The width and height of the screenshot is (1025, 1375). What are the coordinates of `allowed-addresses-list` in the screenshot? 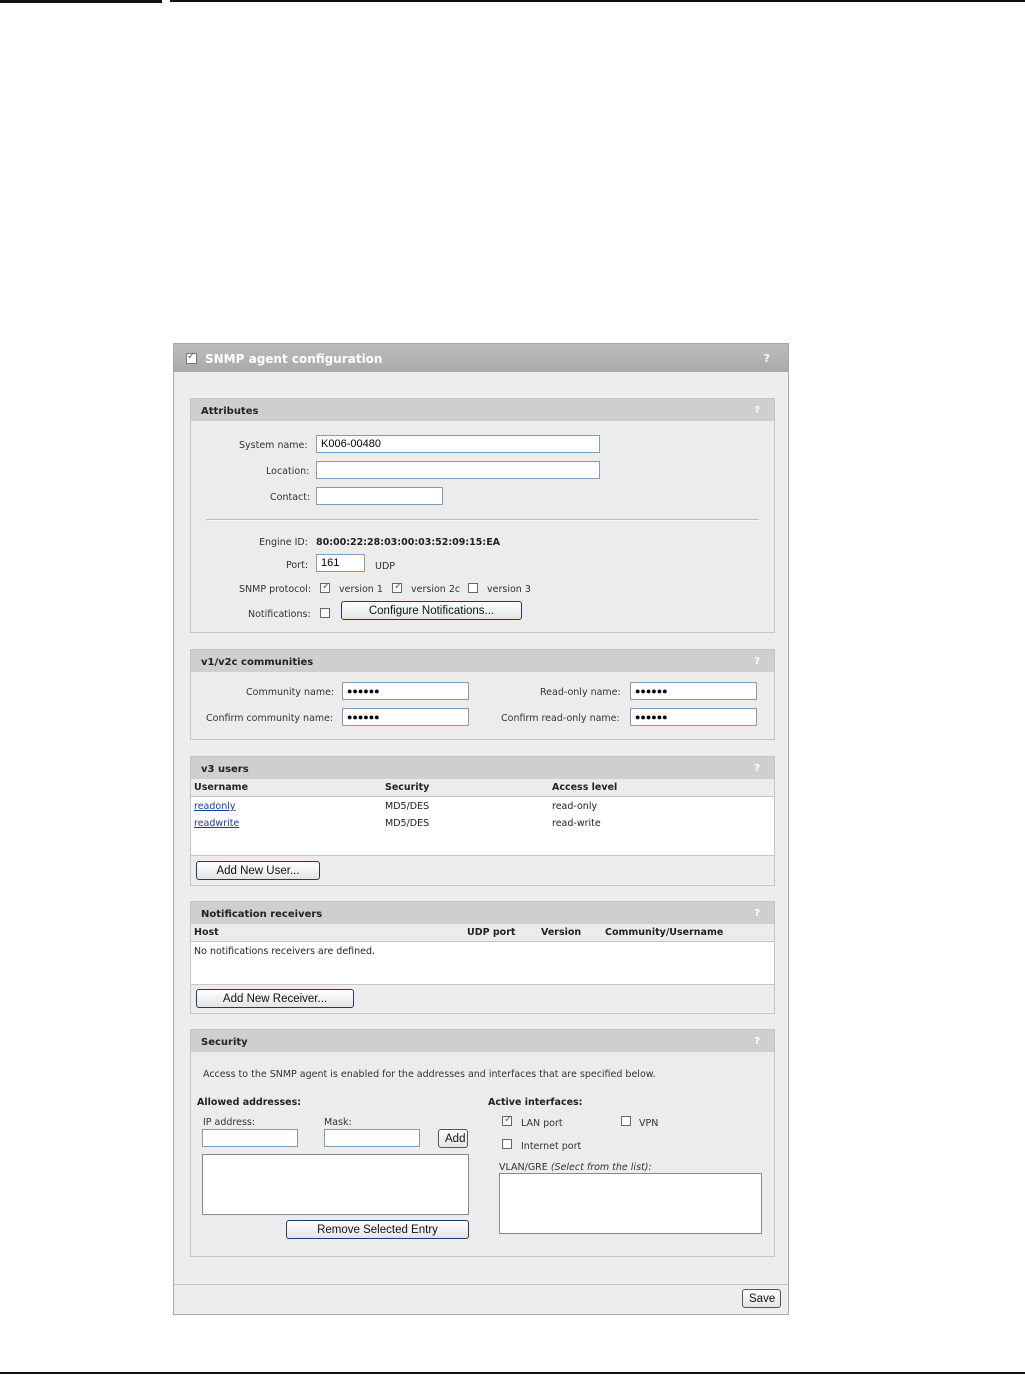 It's located at (335, 1184).